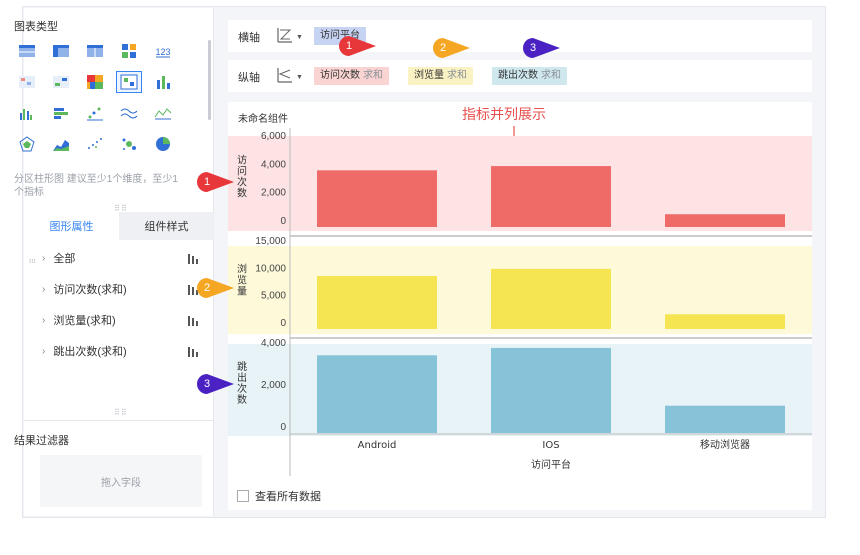 This screenshot has width=860, height=555. Describe the element at coordinates (163, 51) in the screenshot. I see `number-kpi-icon: 123` at that location.